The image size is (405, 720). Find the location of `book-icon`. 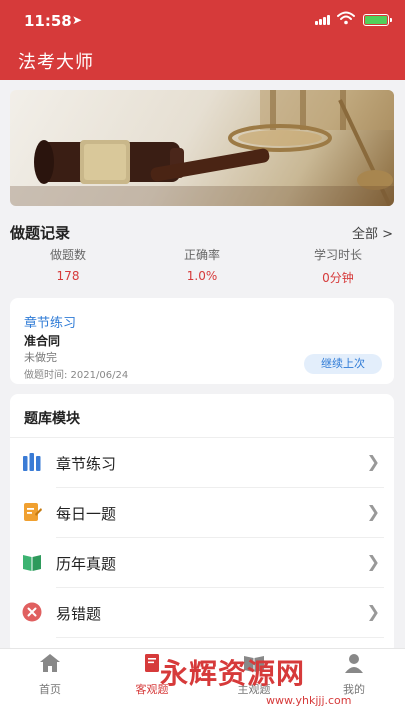

book-icon is located at coordinates (32, 563).